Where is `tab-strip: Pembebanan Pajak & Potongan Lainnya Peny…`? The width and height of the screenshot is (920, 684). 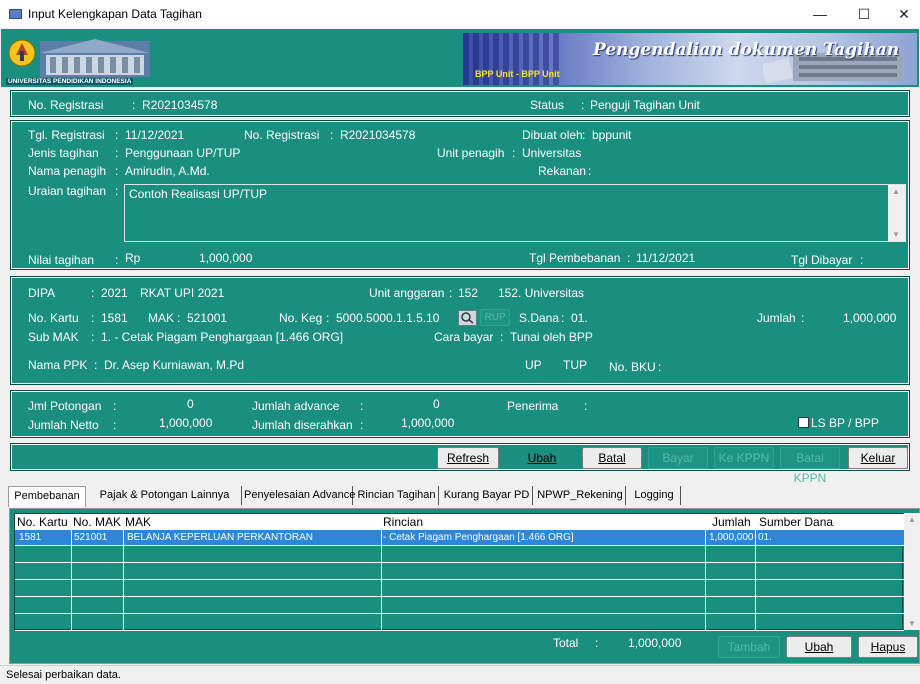 tab-strip: Pembebanan Pajak & Potongan Lainnya Peny… is located at coordinates (464, 497).